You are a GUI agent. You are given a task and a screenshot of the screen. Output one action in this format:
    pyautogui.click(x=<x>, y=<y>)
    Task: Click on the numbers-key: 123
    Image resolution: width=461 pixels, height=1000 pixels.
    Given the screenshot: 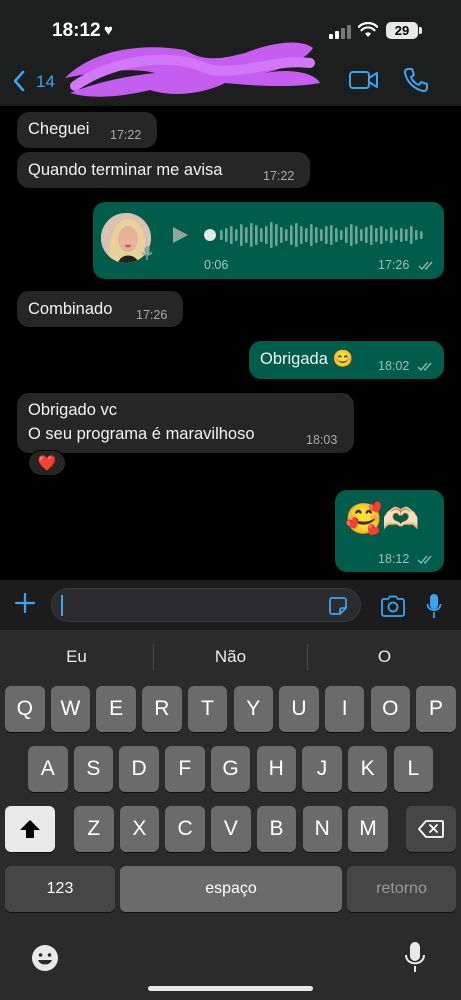 What is the action you would take?
    pyautogui.click(x=60, y=889)
    